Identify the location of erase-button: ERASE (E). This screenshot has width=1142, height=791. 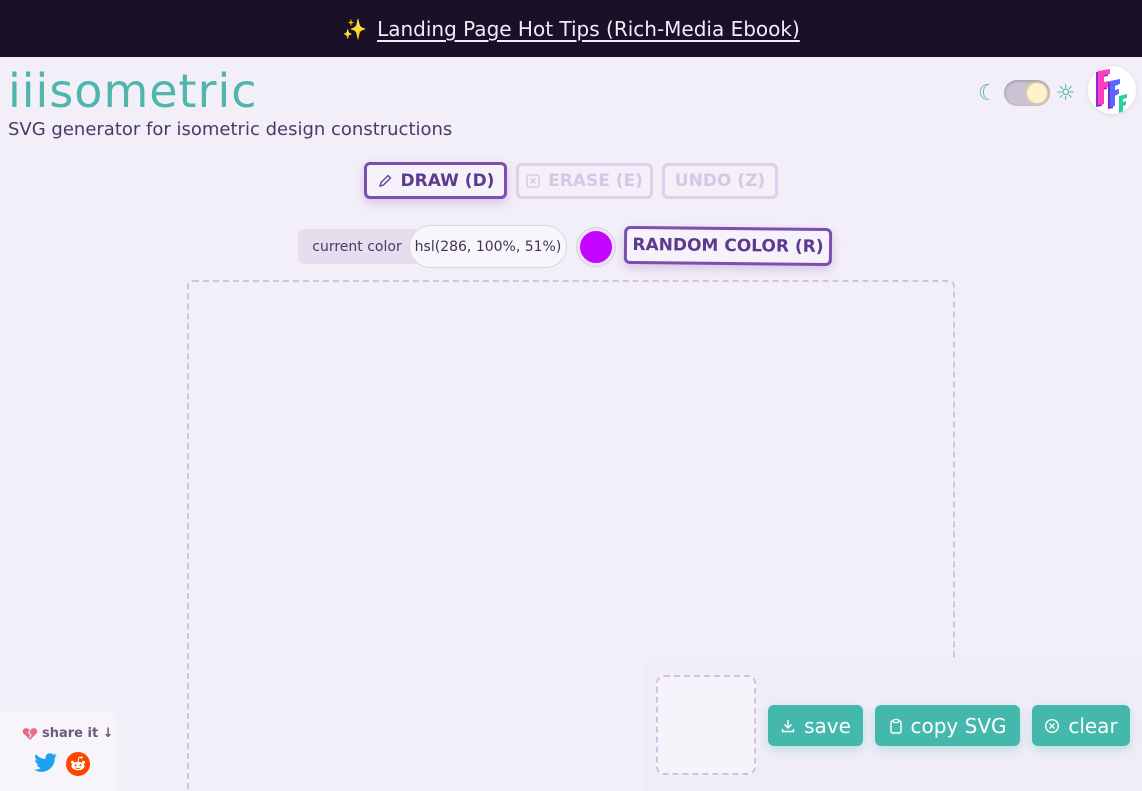
(584, 181).